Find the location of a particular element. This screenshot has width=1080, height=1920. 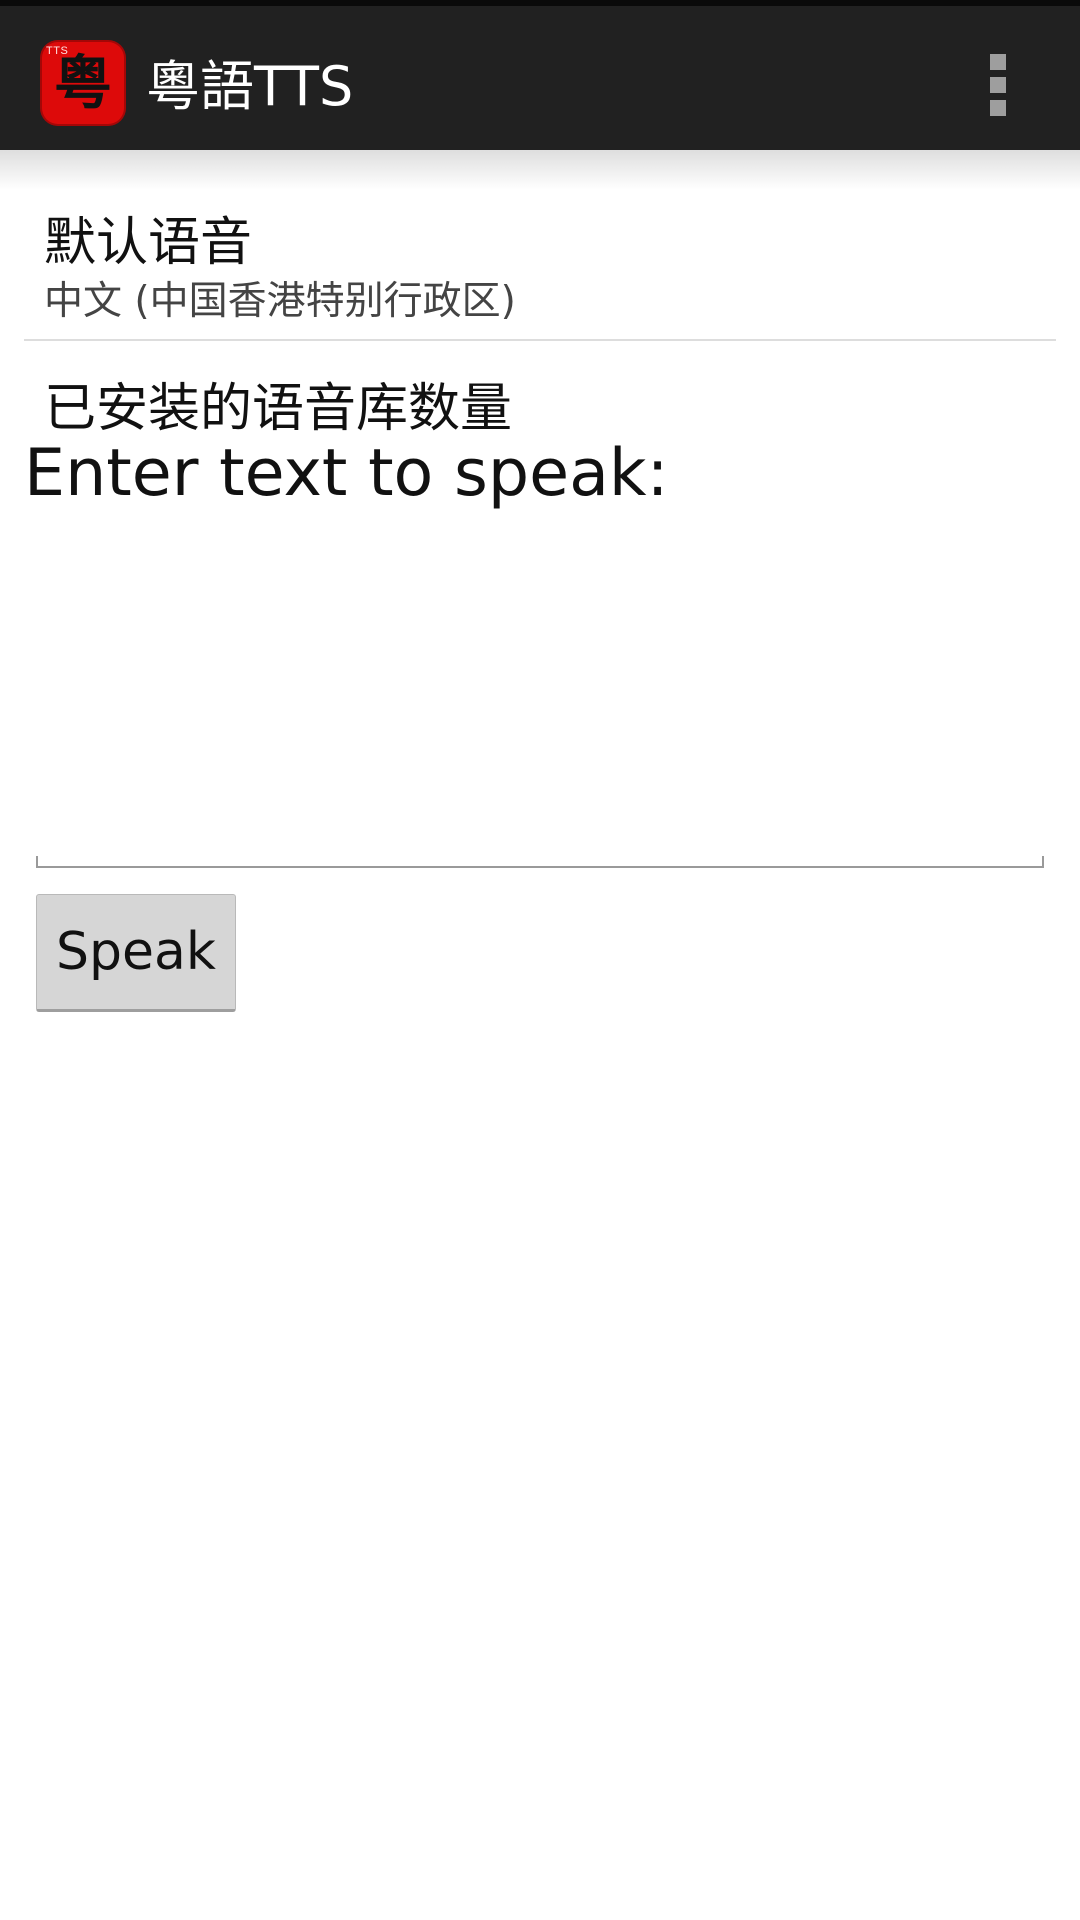

speak-prompt-label: Enter text to speak: is located at coordinates (346, 473).